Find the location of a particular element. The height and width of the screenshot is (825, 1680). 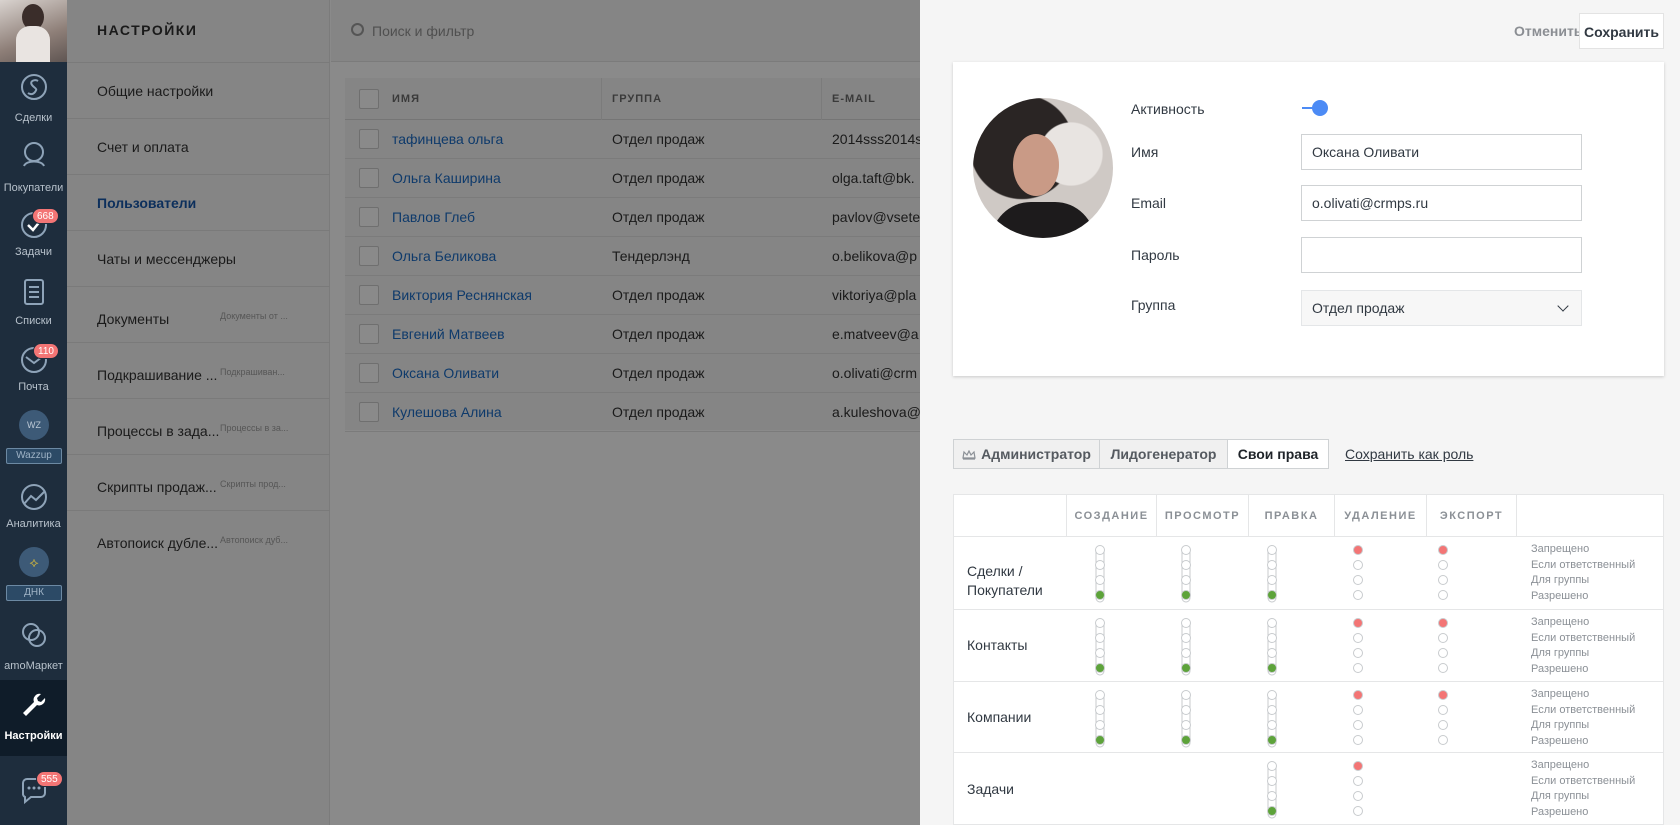

user-email: a.kuleshova@ is located at coordinates (876, 412).